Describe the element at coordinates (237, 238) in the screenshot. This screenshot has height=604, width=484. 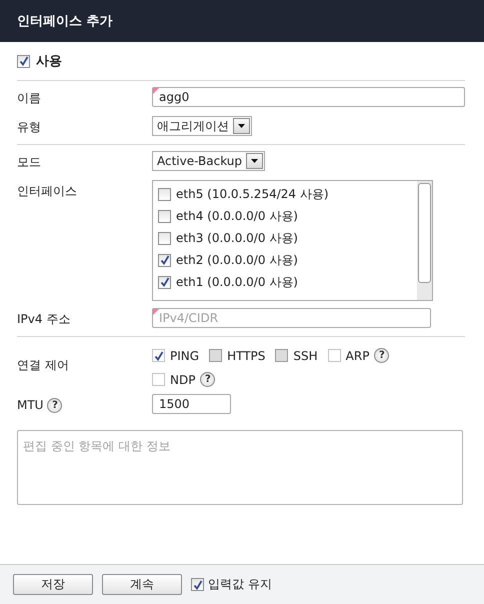
I see `list-item-label: eth3 (0.0.0.0/0 사용)` at that location.